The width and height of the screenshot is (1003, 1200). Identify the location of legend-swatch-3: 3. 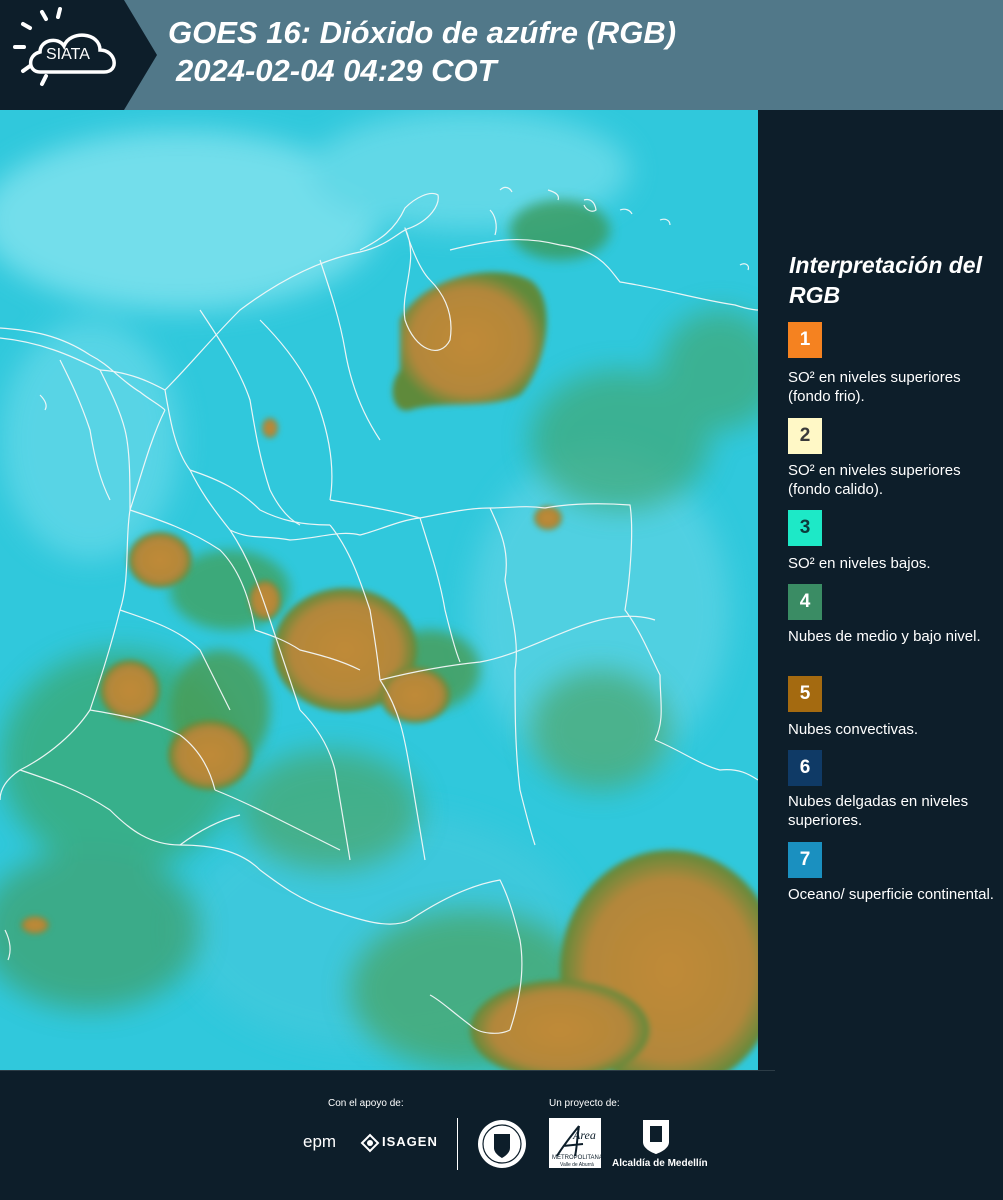
(805, 528).